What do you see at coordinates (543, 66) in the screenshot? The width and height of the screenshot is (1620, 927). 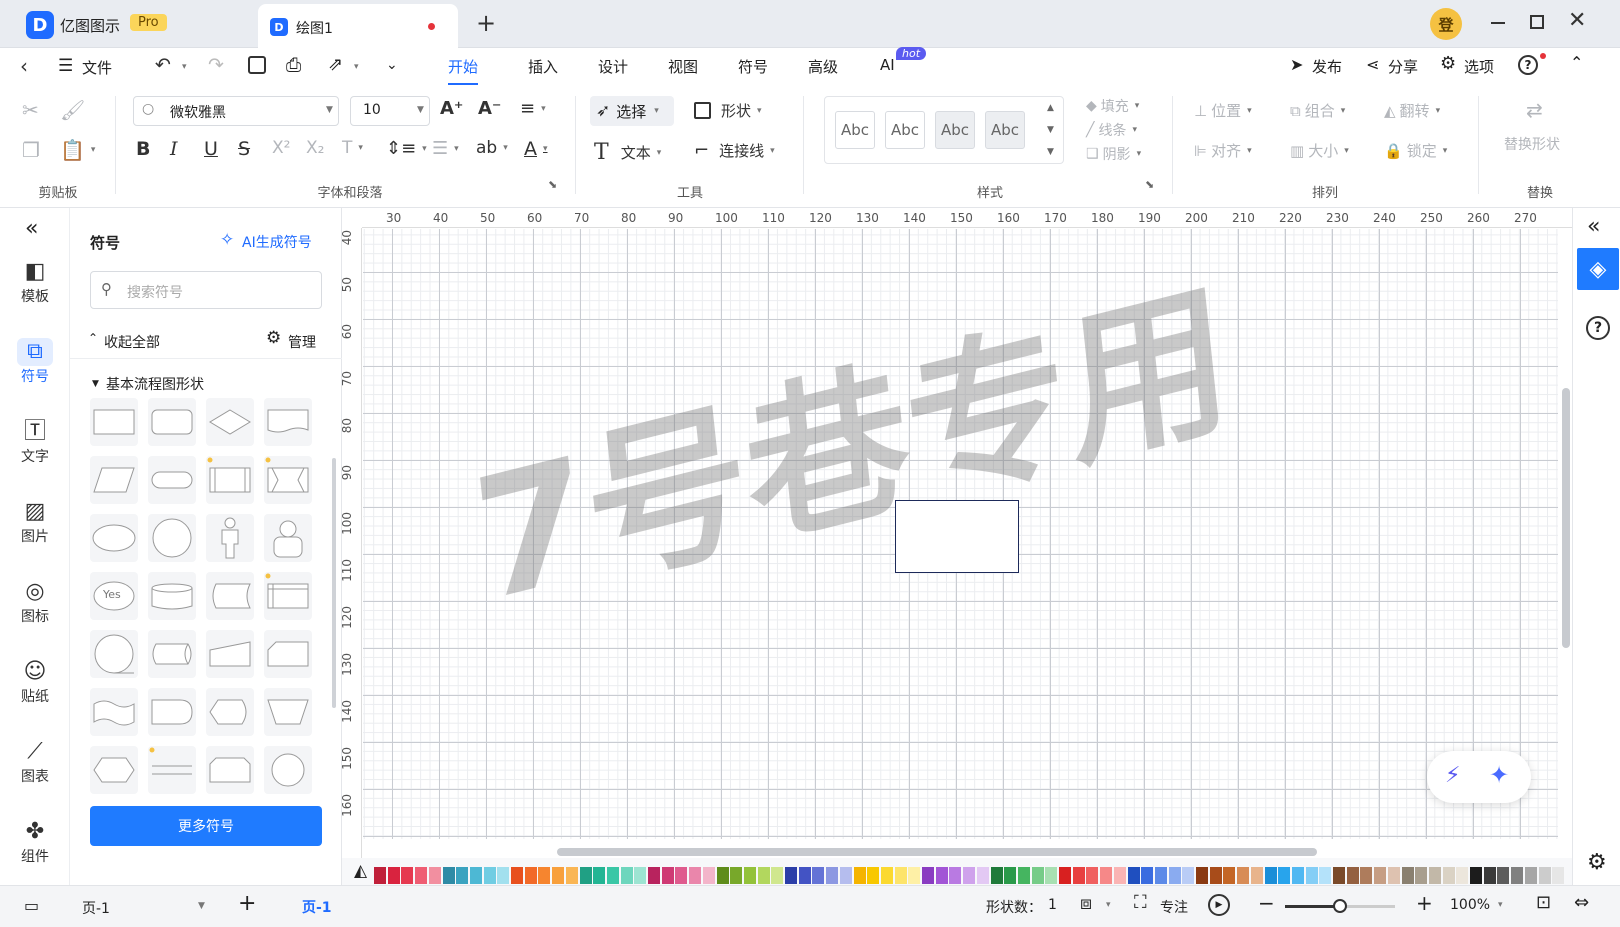 I see `tab-insert: 插入` at bounding box center [543, 66].